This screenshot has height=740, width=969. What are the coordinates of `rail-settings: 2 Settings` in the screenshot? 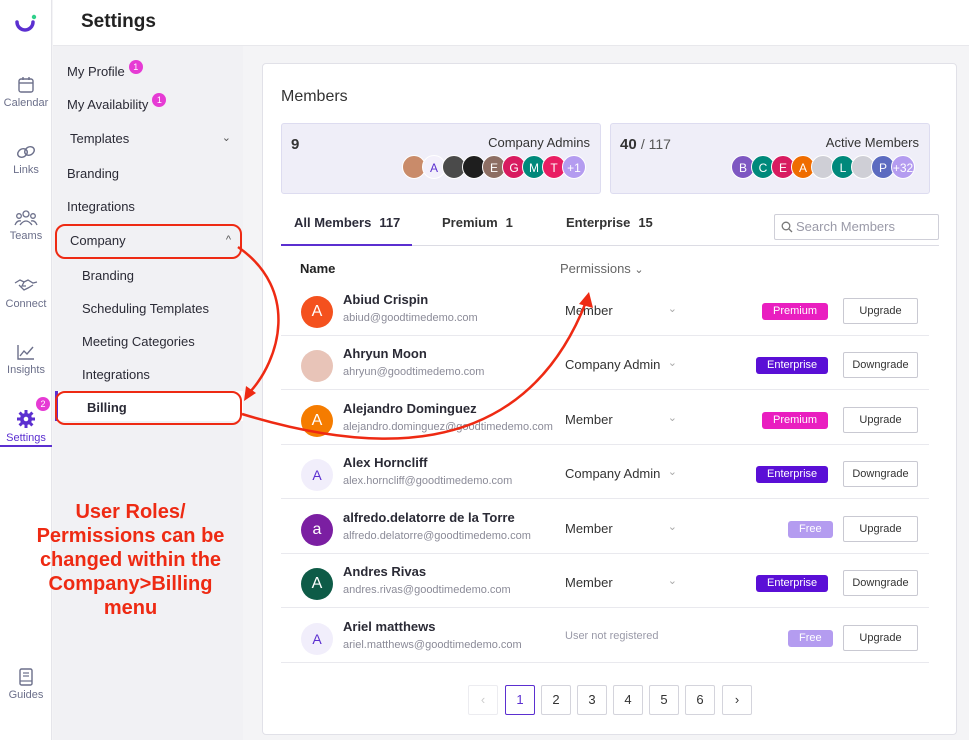 It's located at (26, 422).